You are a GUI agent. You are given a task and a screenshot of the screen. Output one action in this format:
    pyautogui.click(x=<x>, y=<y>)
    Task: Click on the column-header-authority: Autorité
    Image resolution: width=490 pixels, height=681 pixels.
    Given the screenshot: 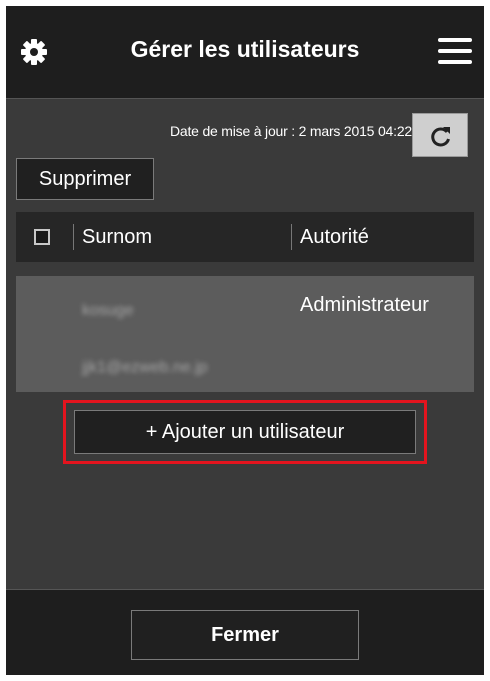 What is the action you would take?
    pyautogui.click(x=334, y=237)
    